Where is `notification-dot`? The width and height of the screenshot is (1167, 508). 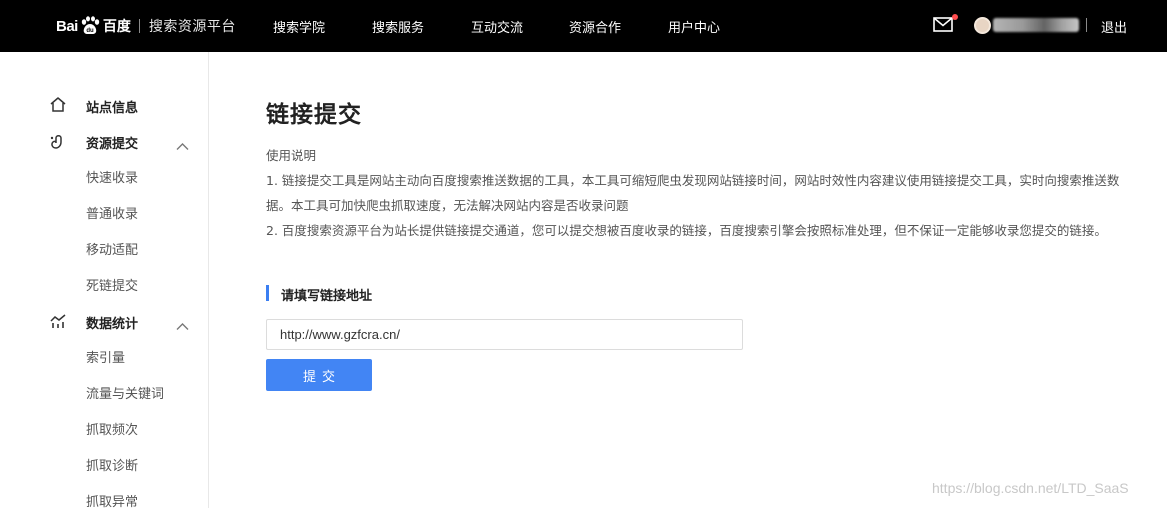
notification-dot is located at coordinates (955, 17).